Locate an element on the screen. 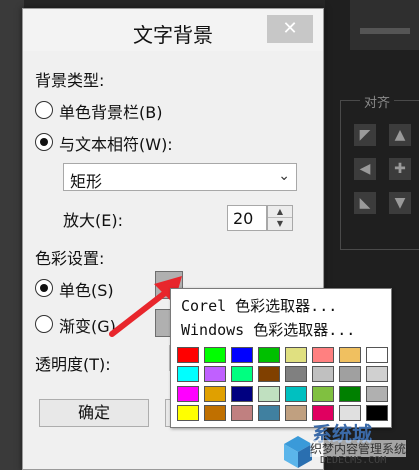 Image resolution: width=419 pixels, height=470 pixels. radio-solid is located at coordinates (44, 288).